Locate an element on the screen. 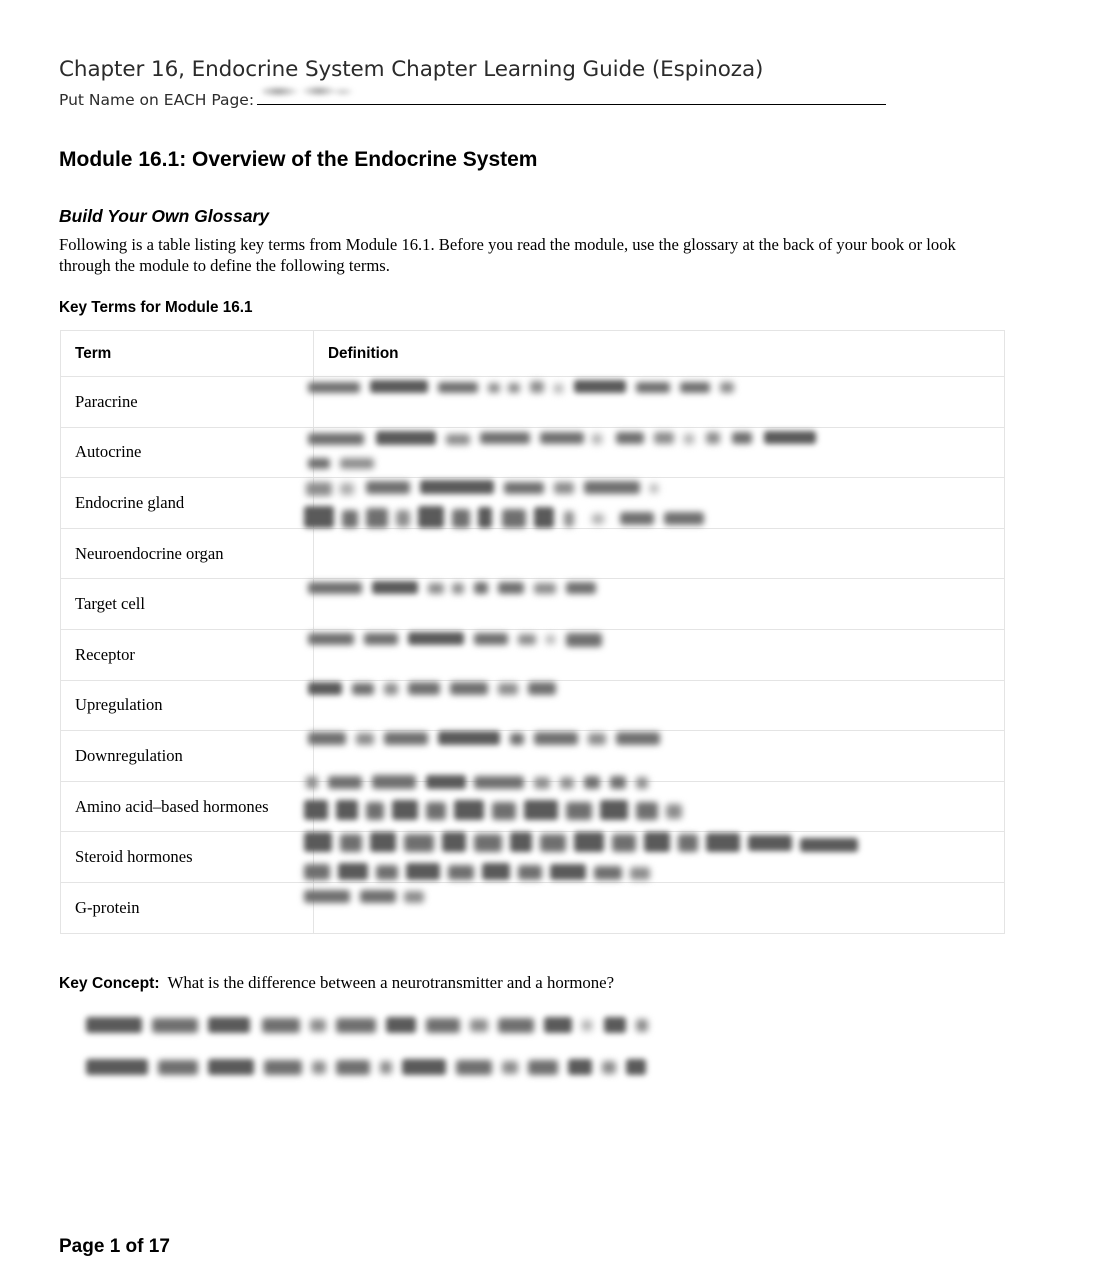  term-cell: Endocrine gland is located at coordinates (187, 503).